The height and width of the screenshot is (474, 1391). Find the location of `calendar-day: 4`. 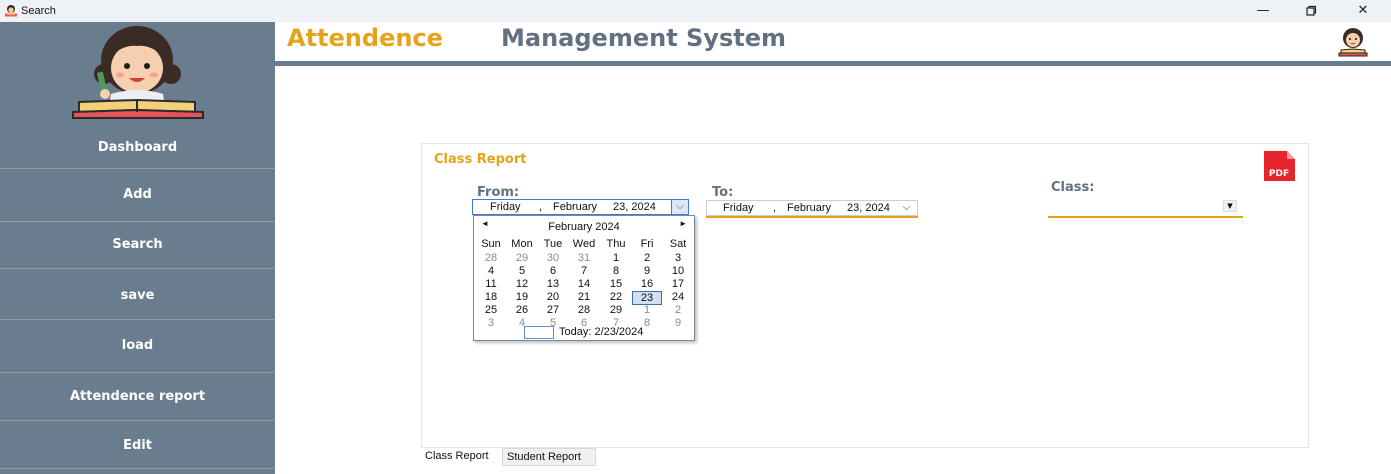

calendar-day: 4 is located at coordinates (491, 271).